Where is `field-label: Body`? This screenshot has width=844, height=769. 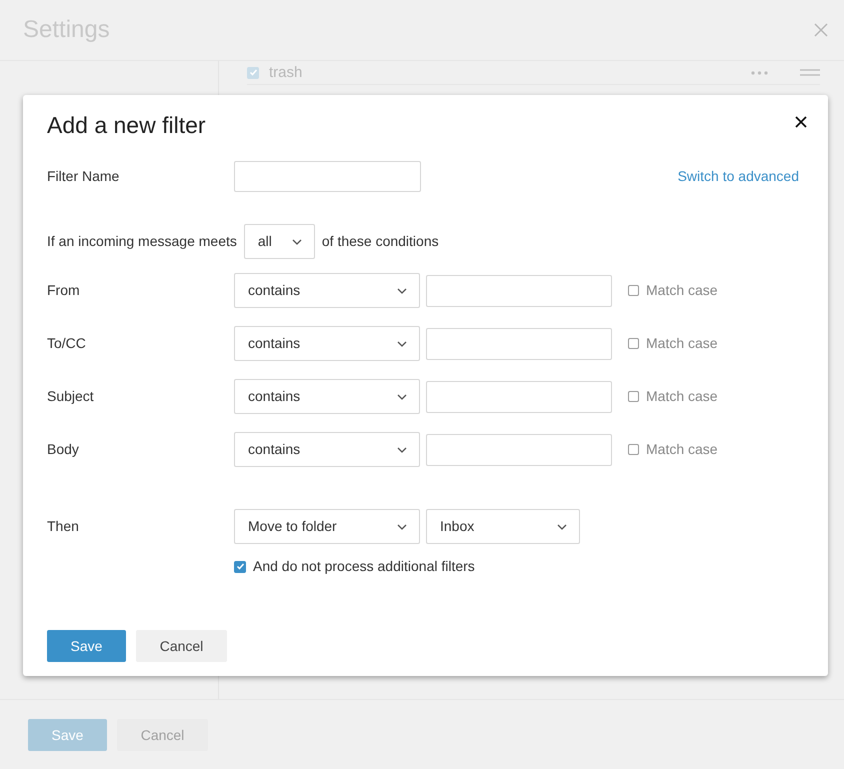 field-label: Body is located at coordinates (63, 449).